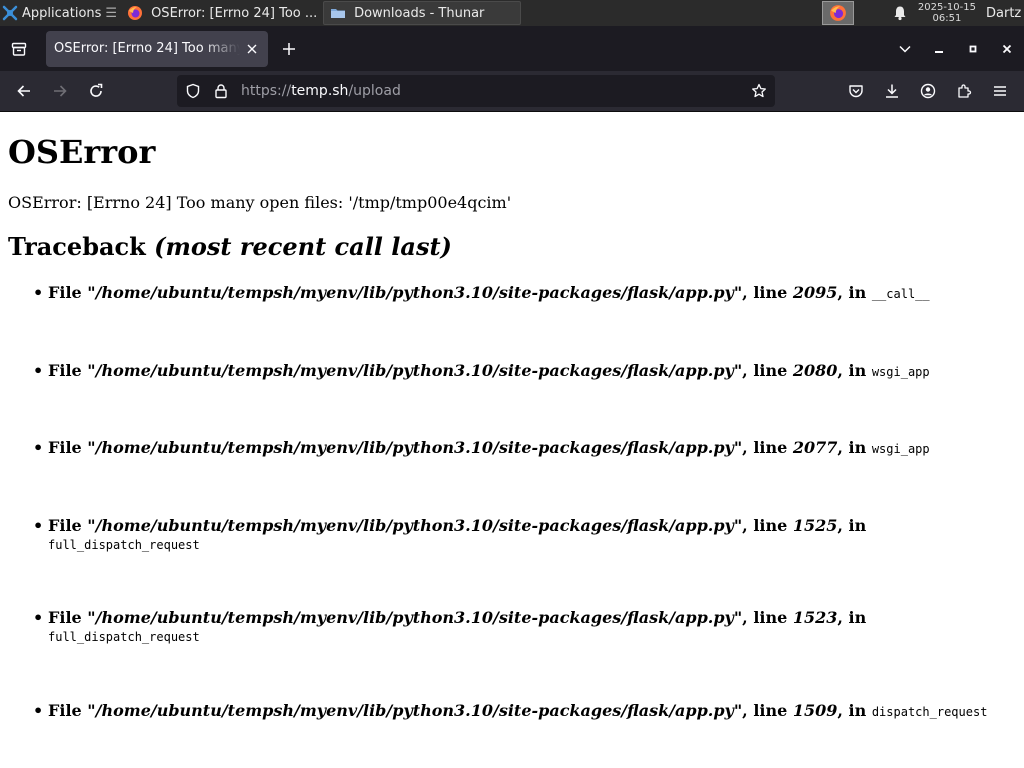 The width and height of the screenshot is (1024, 768). I want to click on reload-button, so click(96, 91).